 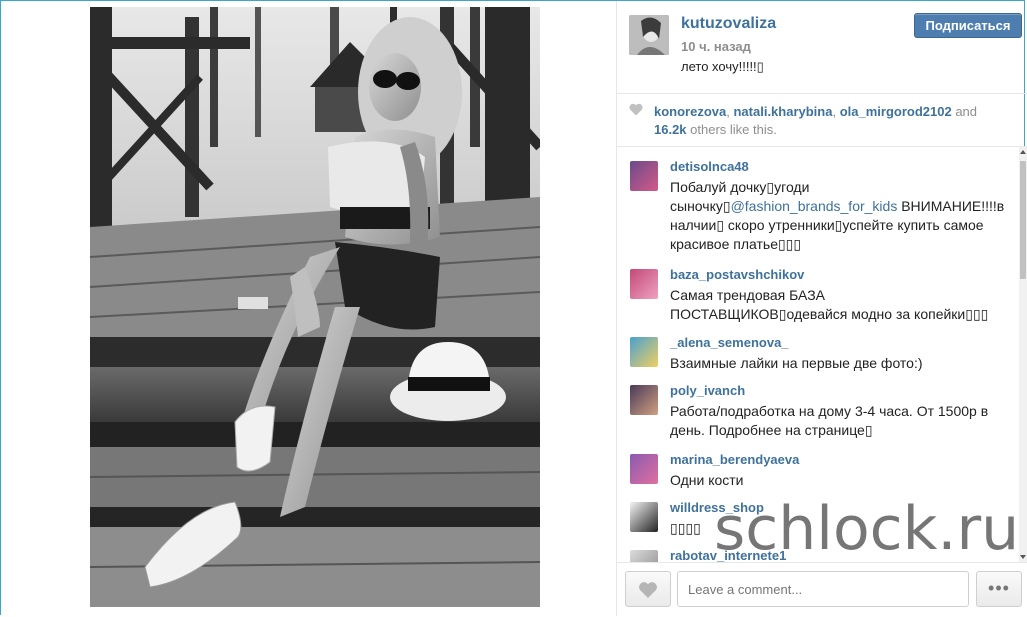 I want to click on liker-link: ola_mirgorod2102, so click(x=896, y=111).